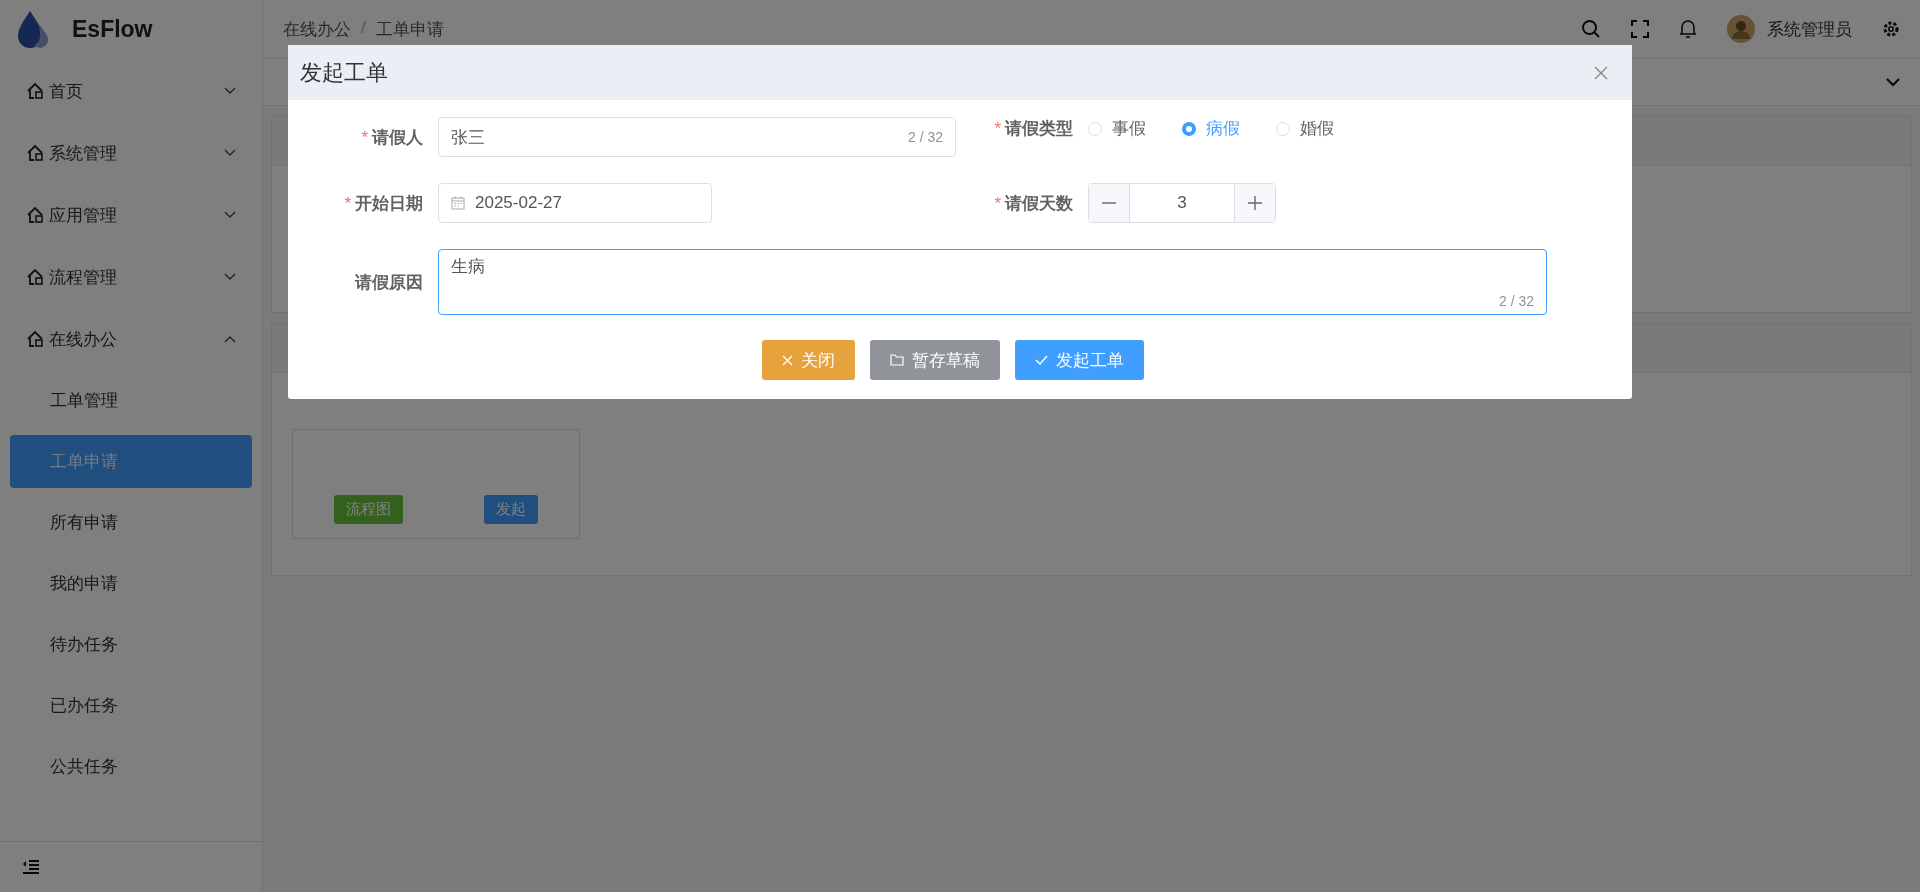 The width and height of the screenshot is (1920, 892). I want to click on search-icon, so click(1591, 29).